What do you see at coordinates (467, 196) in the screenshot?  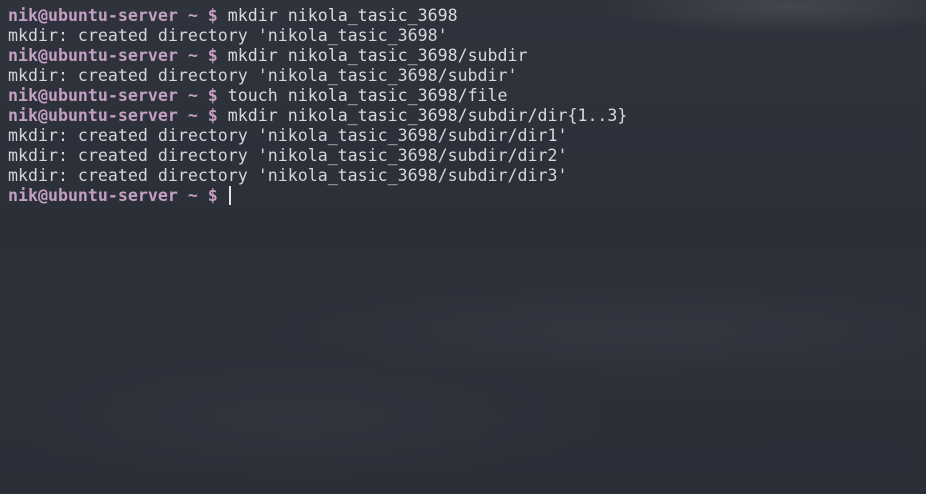 I see `terminal-input-line: nik@ubuntu-server ~ $` at bounding box center [467, 196].